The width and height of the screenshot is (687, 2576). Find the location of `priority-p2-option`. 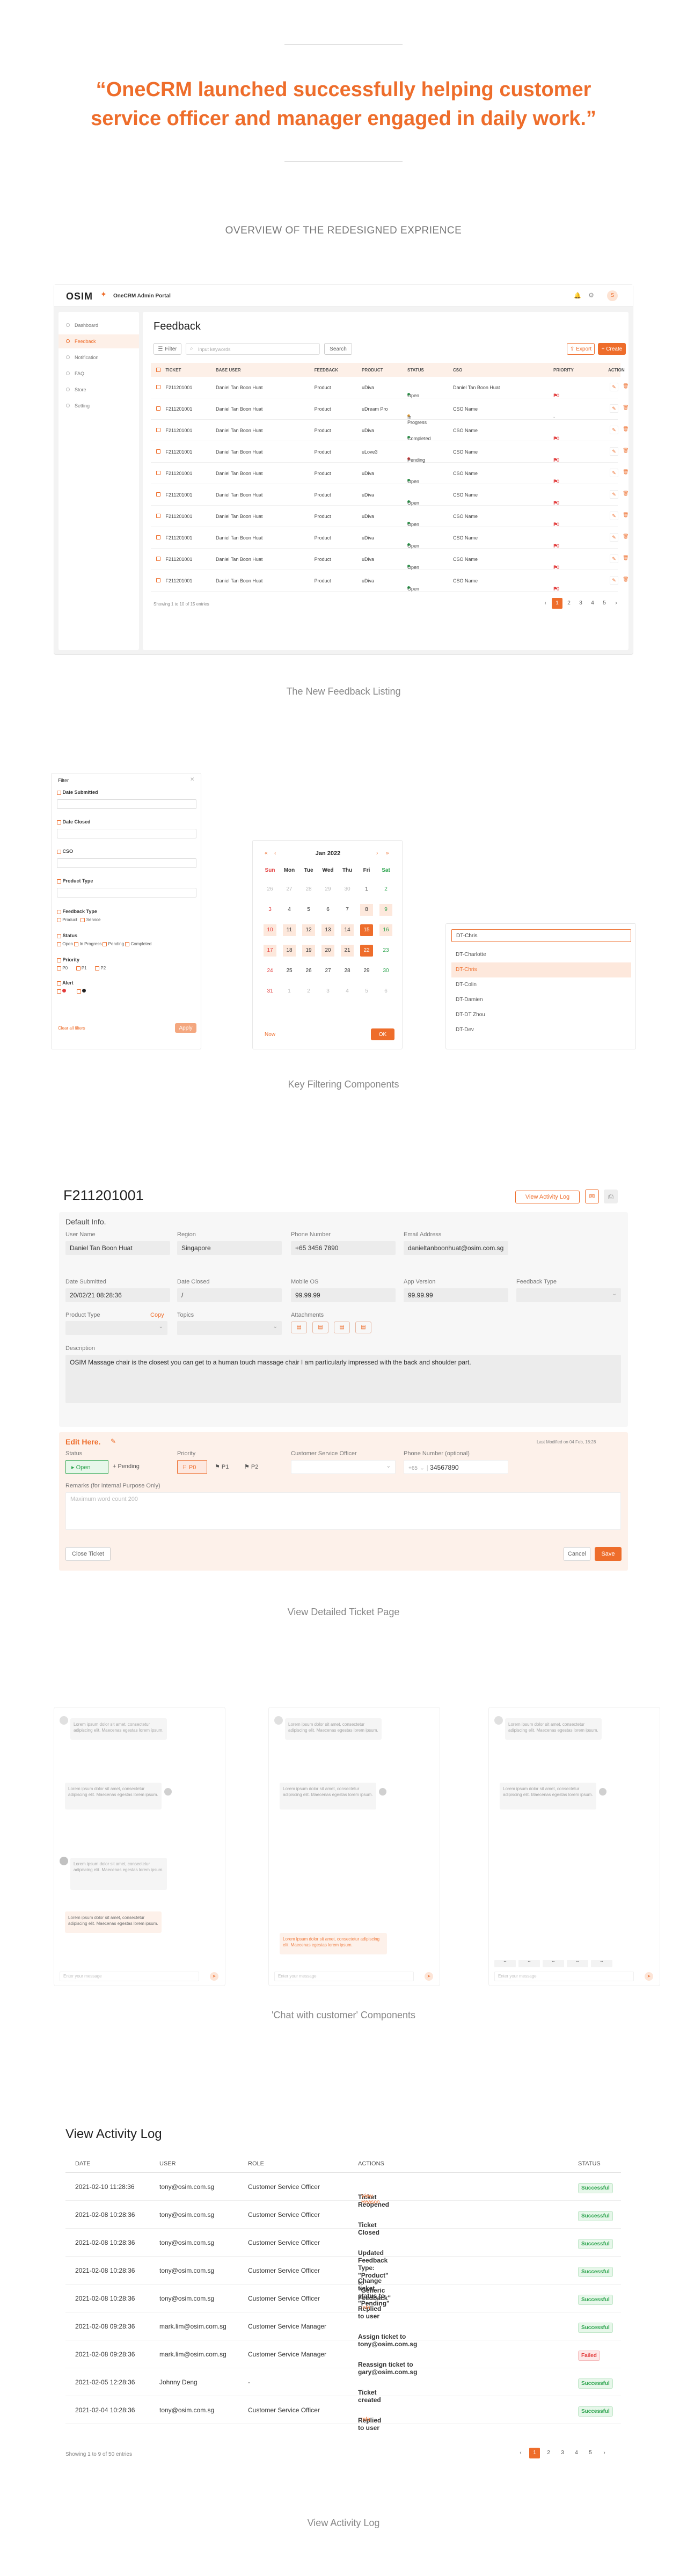

priority-p2-option is located at coordinates (98, 968).